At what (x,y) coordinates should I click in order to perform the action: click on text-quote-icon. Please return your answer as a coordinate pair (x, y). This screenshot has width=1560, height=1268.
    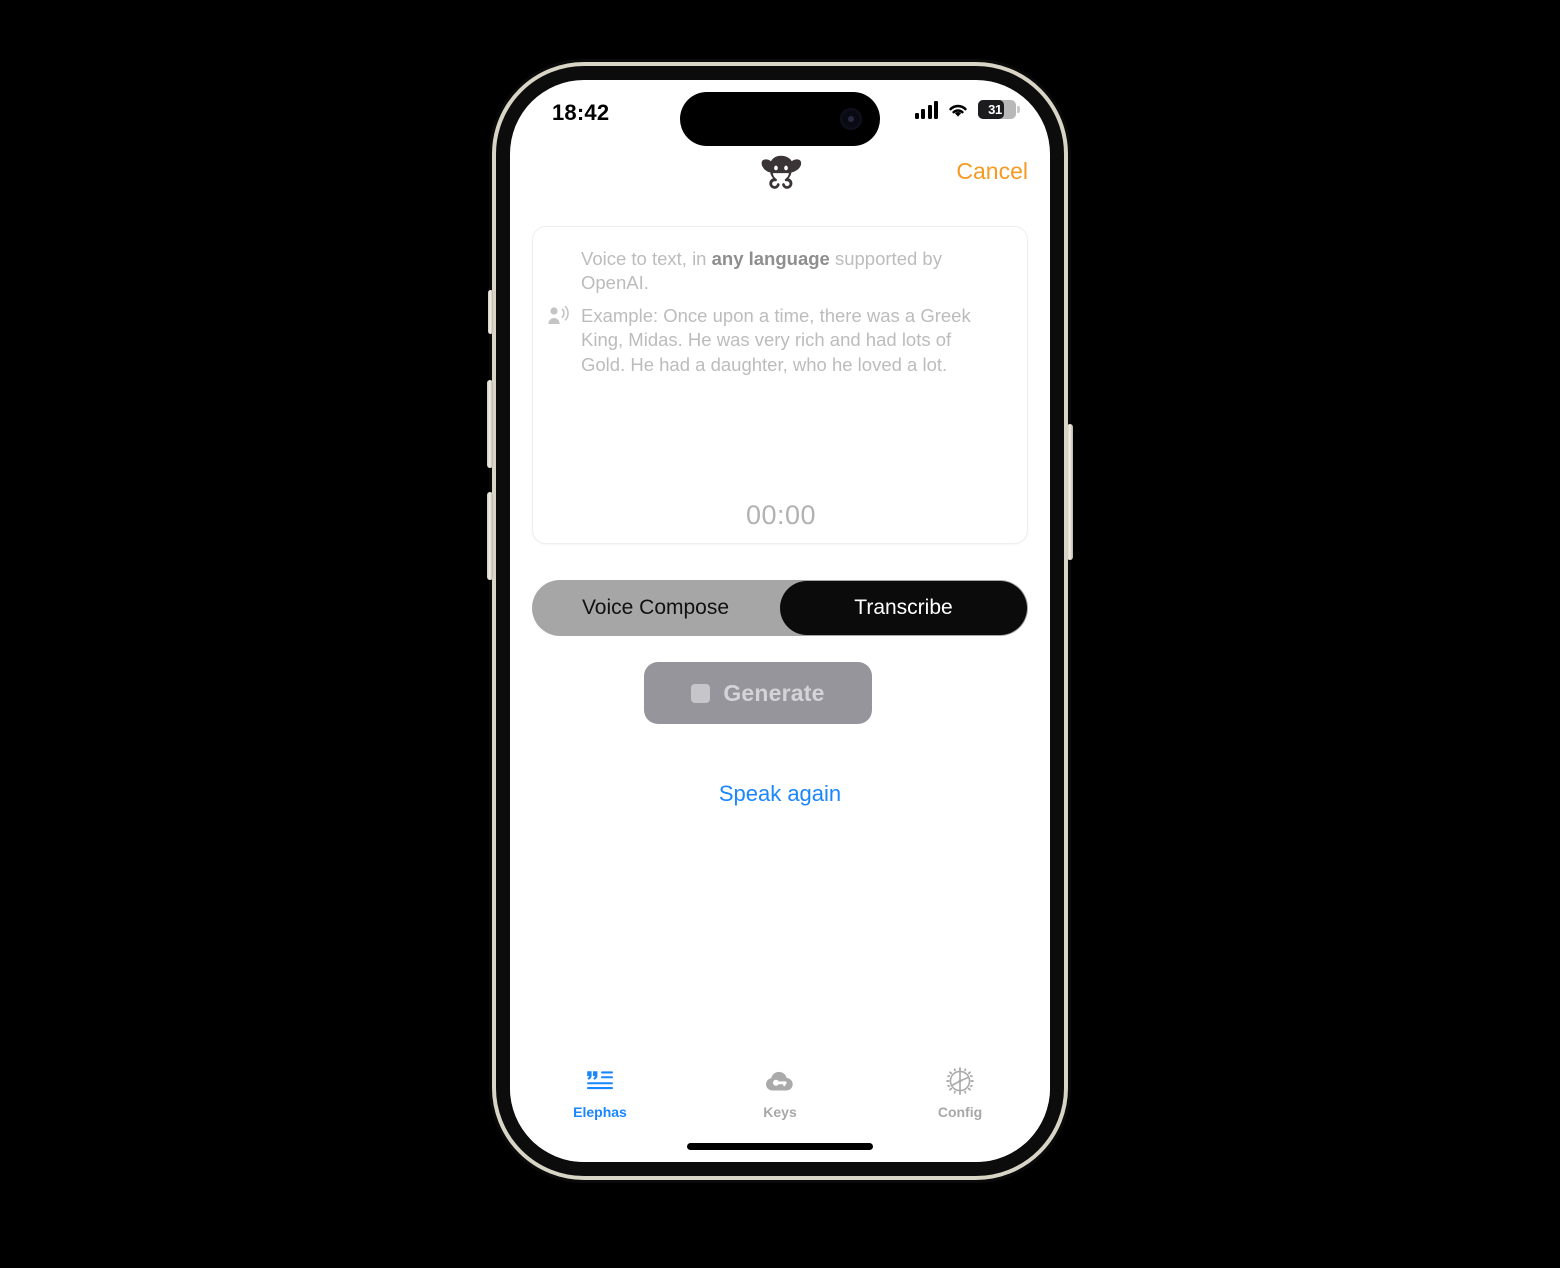
    Looking at the image, I should click on (600, 1081).